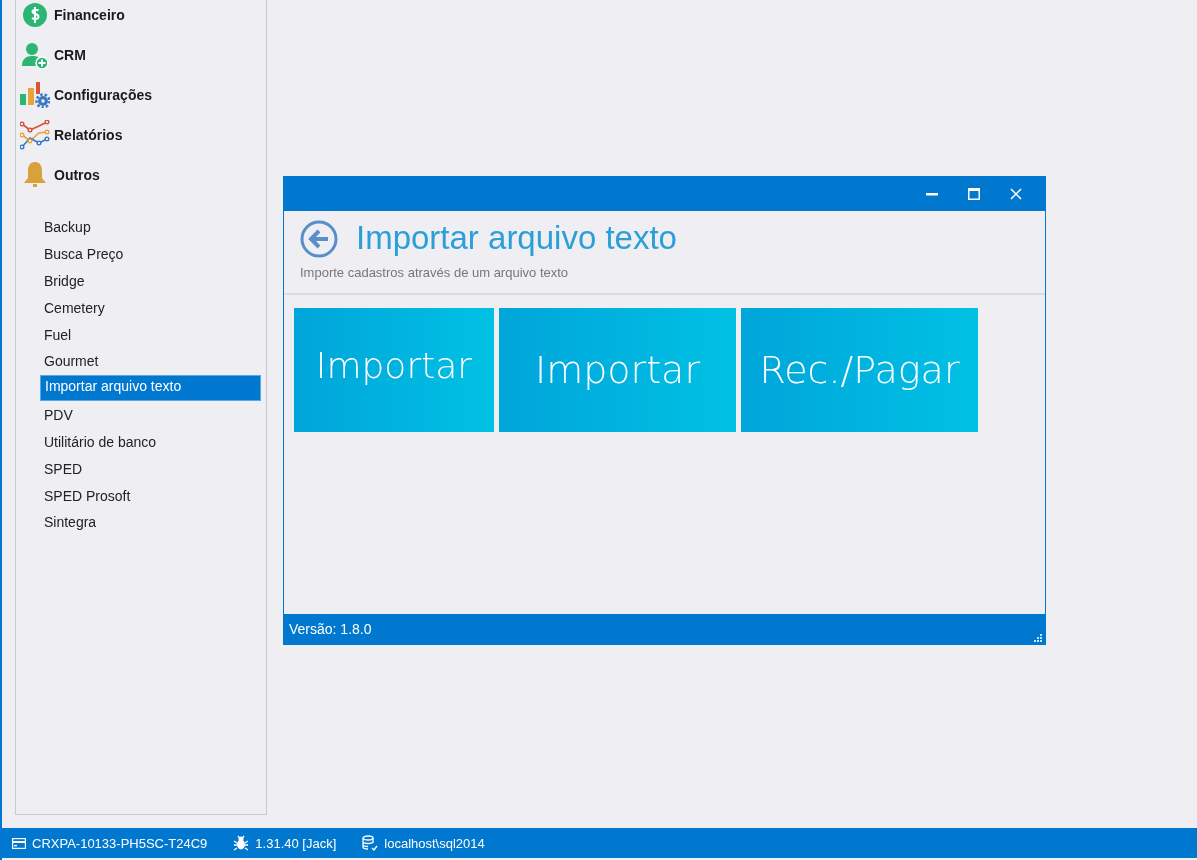  I want to click on status-text: localhost\sql2014, so click(434, 843).